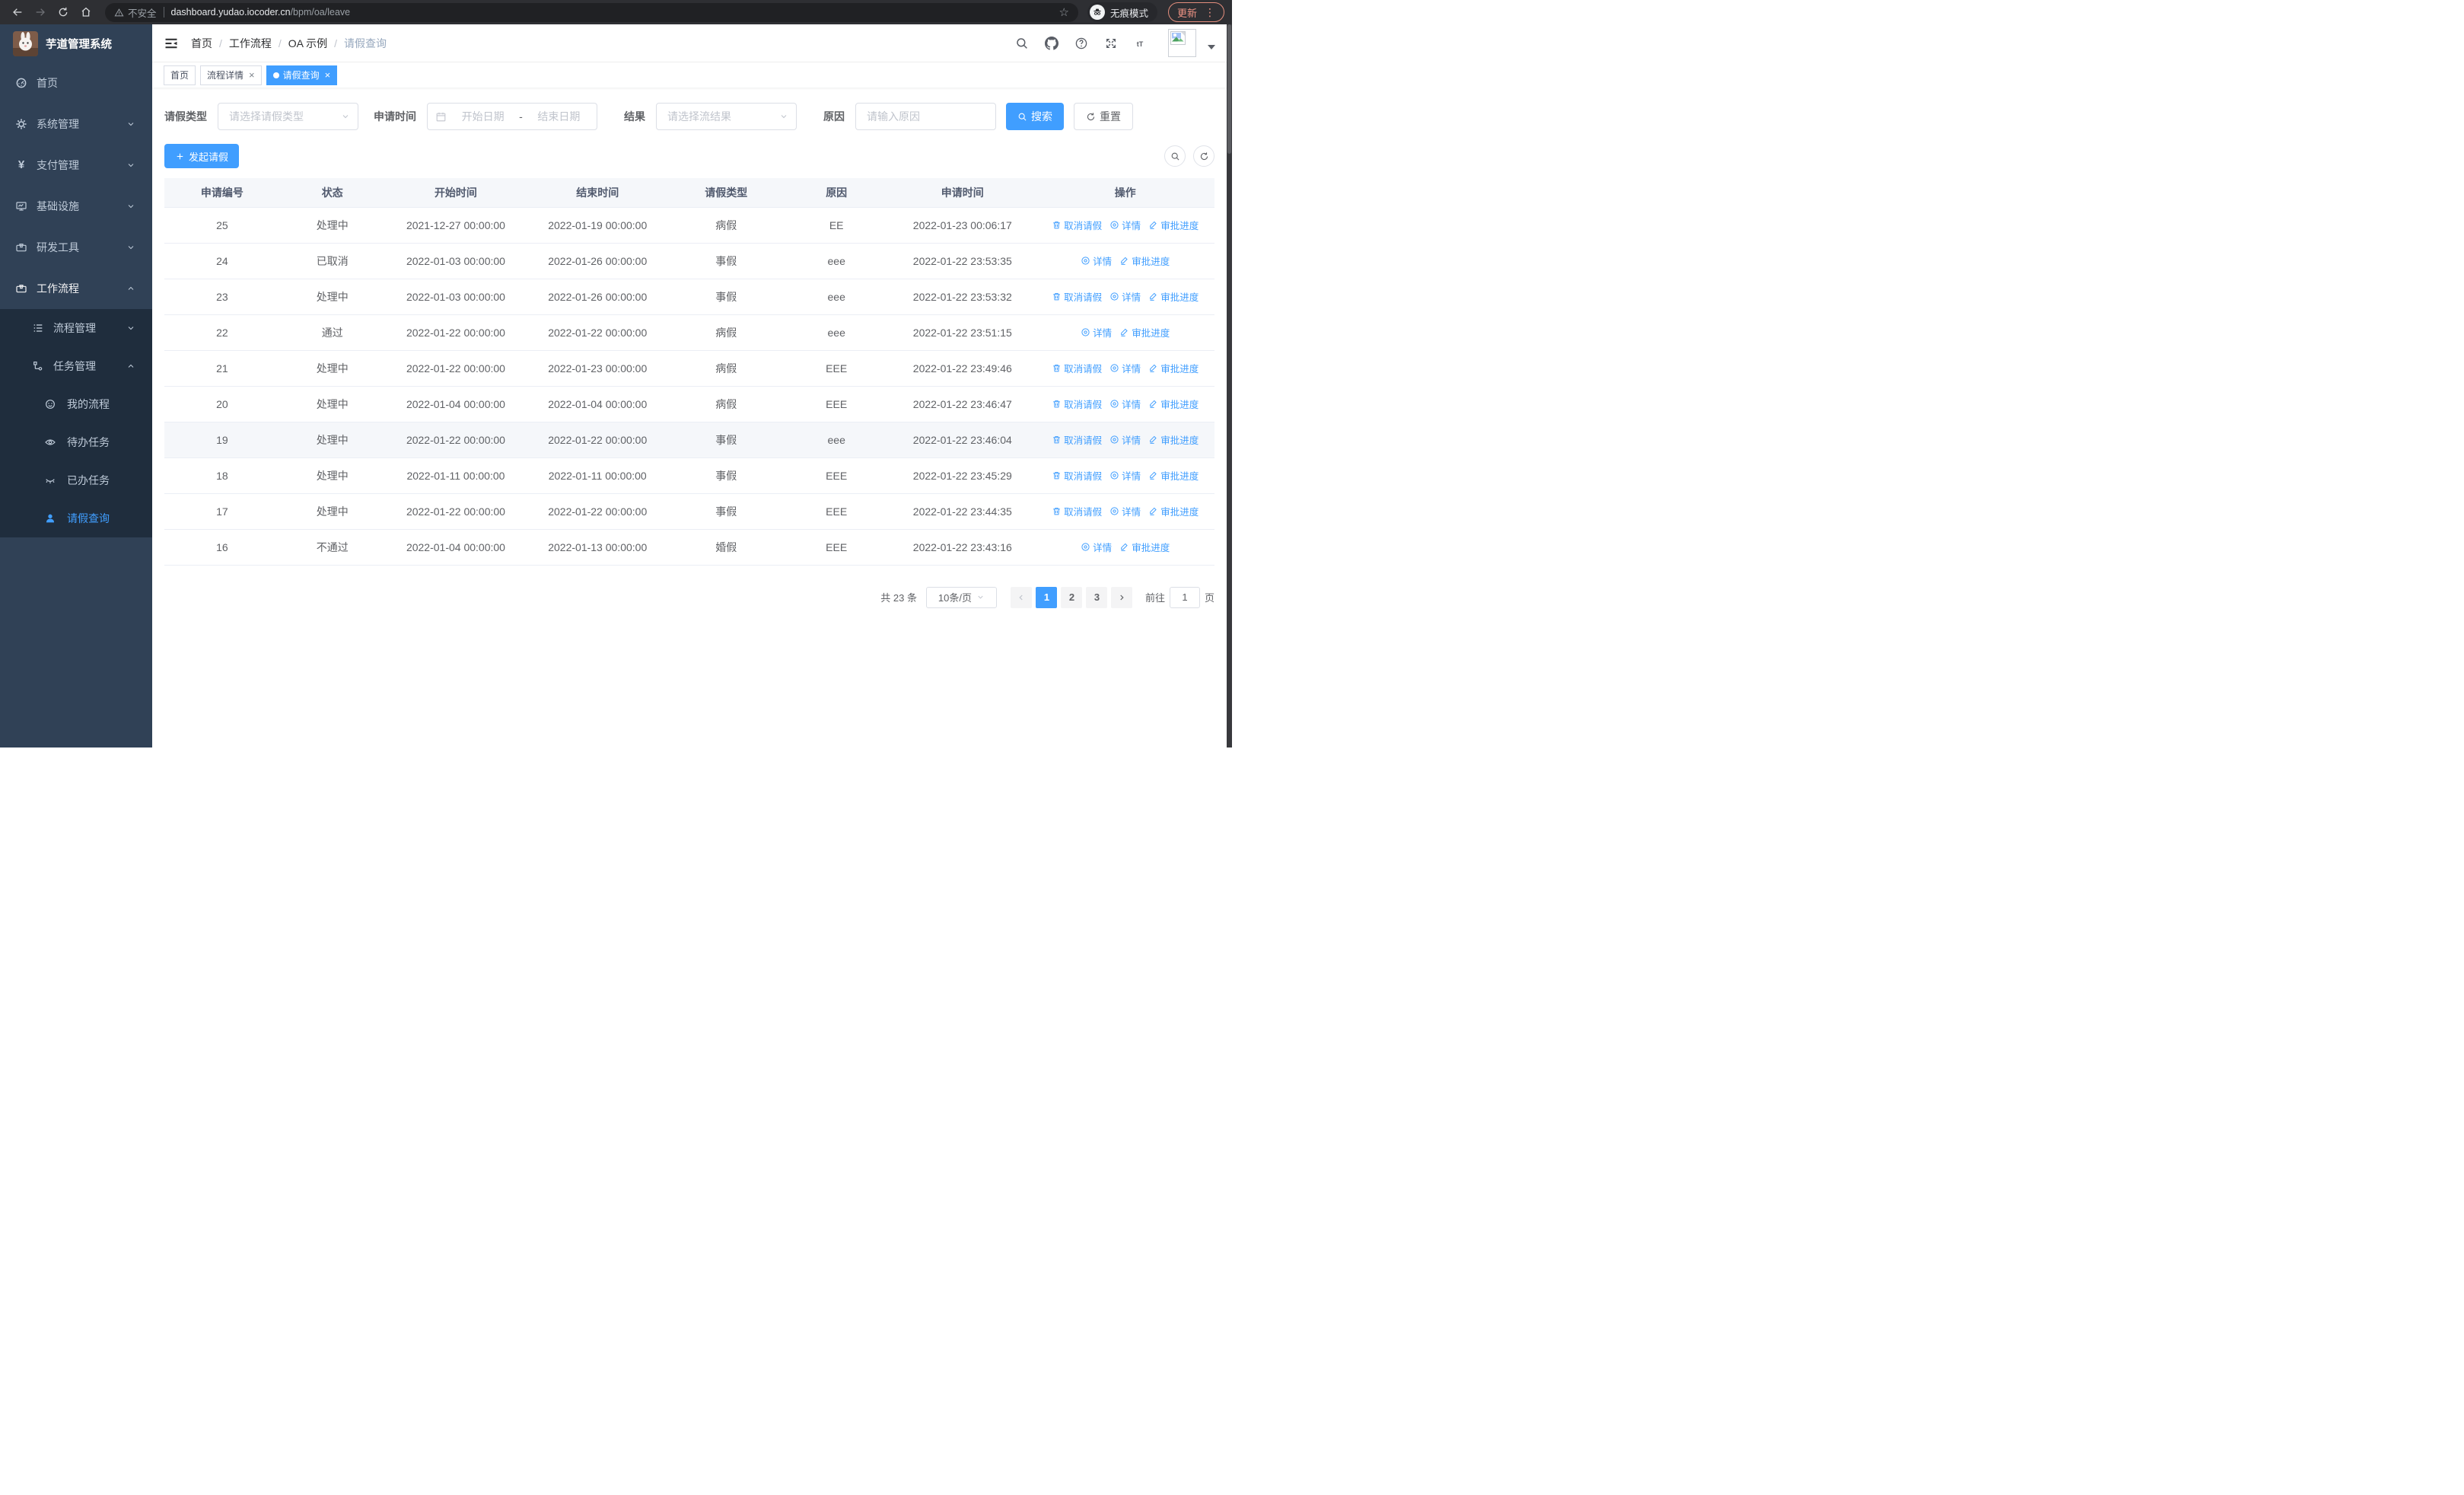  Describe the element at coordinates (130, 289) in the screenshot. I see `chevron-up-icon` at that location.